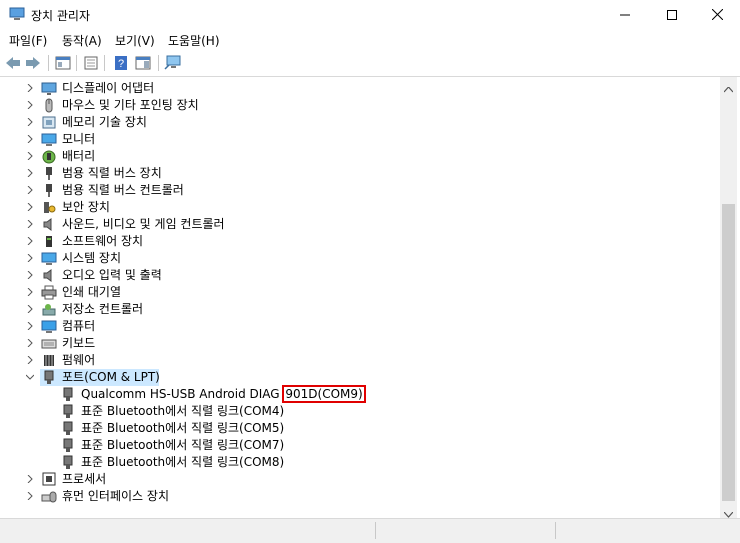 The width and height of the screenshot is (740, 543). I want to click on memory-icon, so click(49, 122).